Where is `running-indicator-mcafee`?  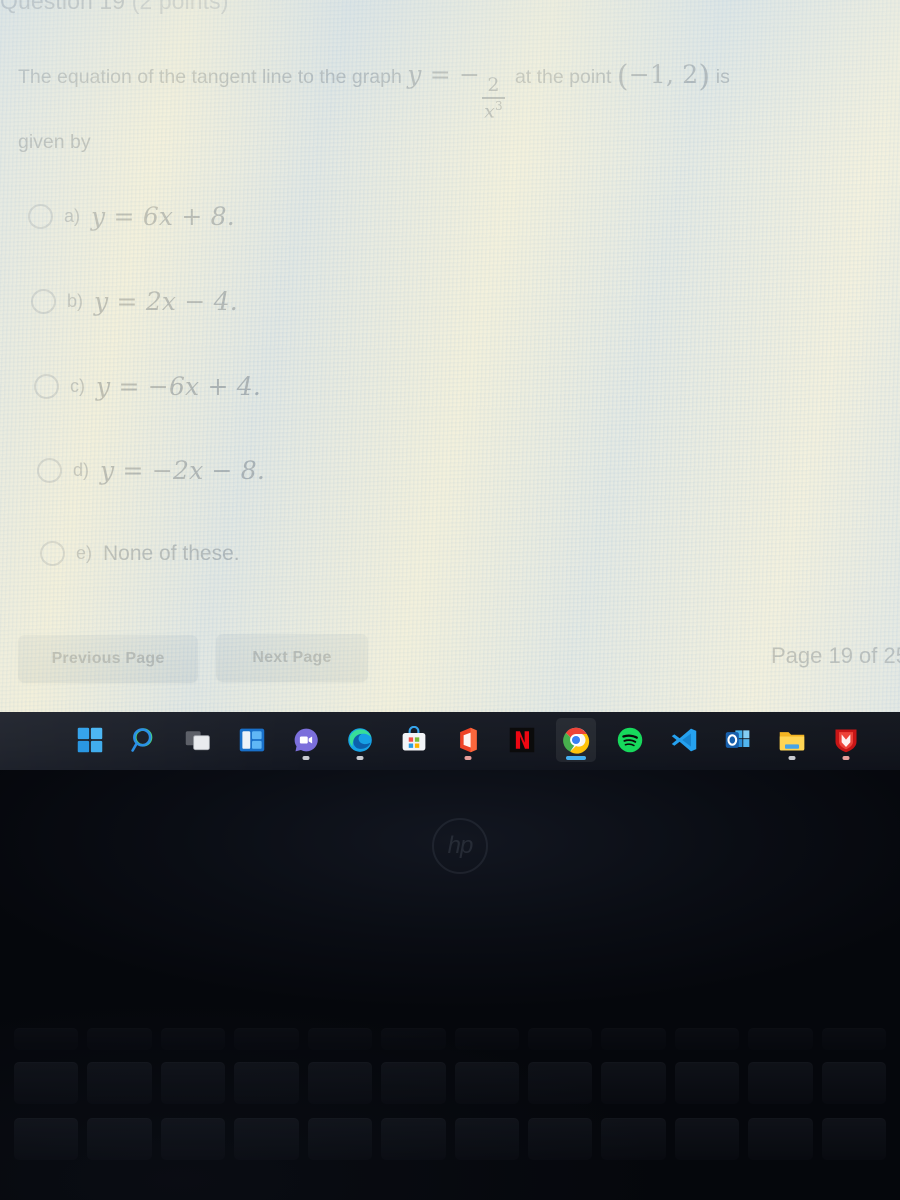 running-indicator-mcafee is located at coordinates (846, 758).